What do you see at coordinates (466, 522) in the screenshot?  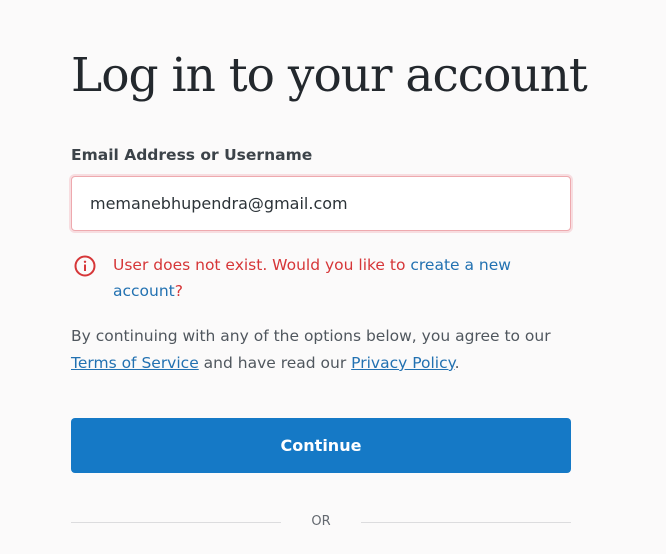 I see `divider-line-right` at bounding box center [466, 522].